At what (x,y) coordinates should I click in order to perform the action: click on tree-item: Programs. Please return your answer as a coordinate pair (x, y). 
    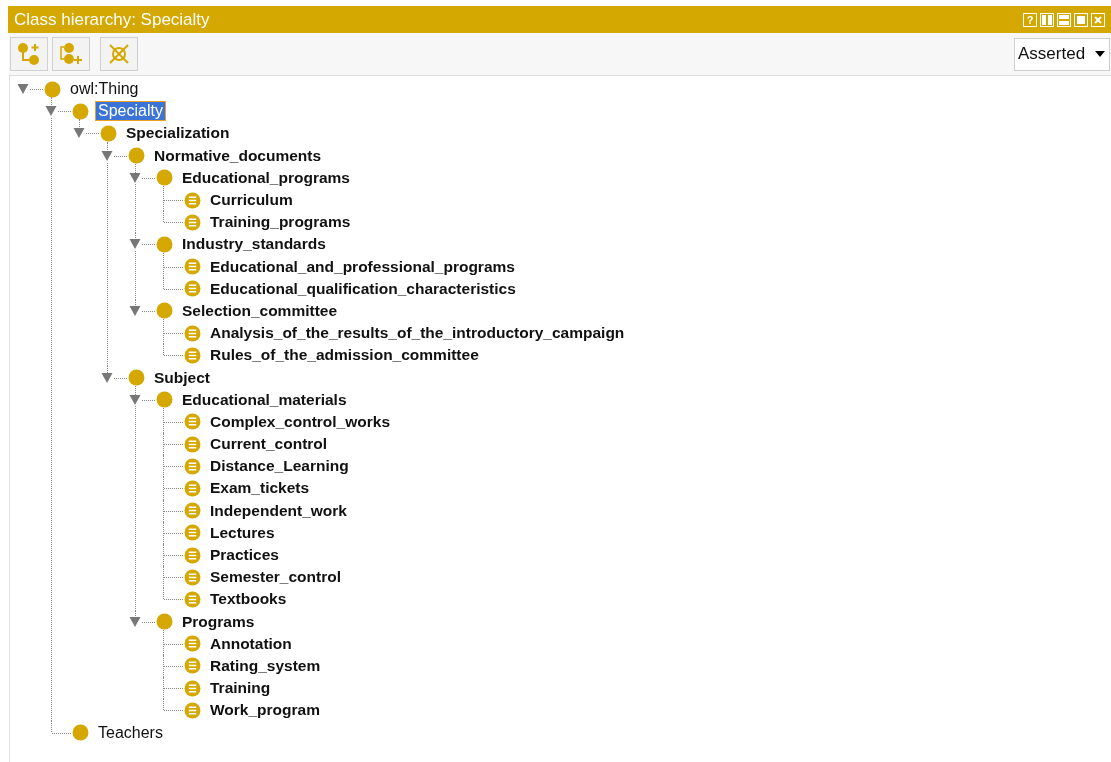
    Looking at the image, I should click on (218, 621).